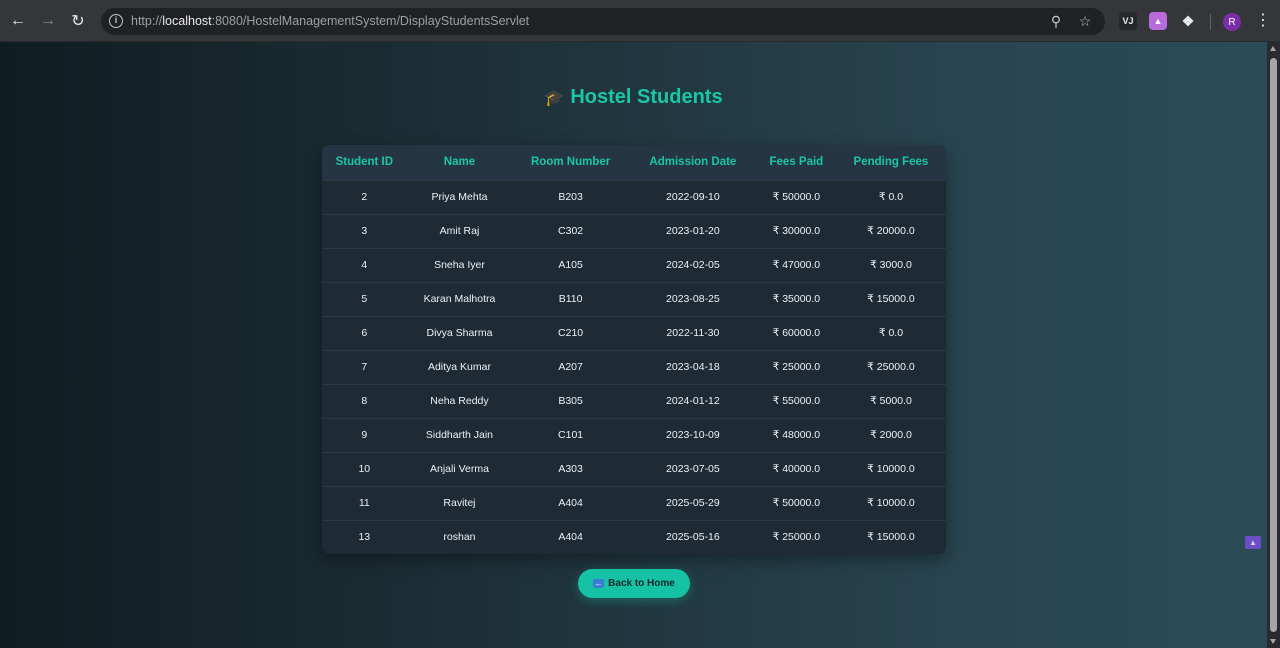 The height and width of the screenshot is (648, 1280). Describe the element at coordinates (459, 265) in the screenshot. I see `cell-name: Sneha Iyer` at that location.